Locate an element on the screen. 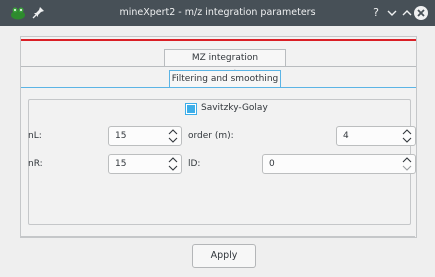 The height and width of the screenshot is (277, 435). footer-divider is located at coordinates (217, 236).